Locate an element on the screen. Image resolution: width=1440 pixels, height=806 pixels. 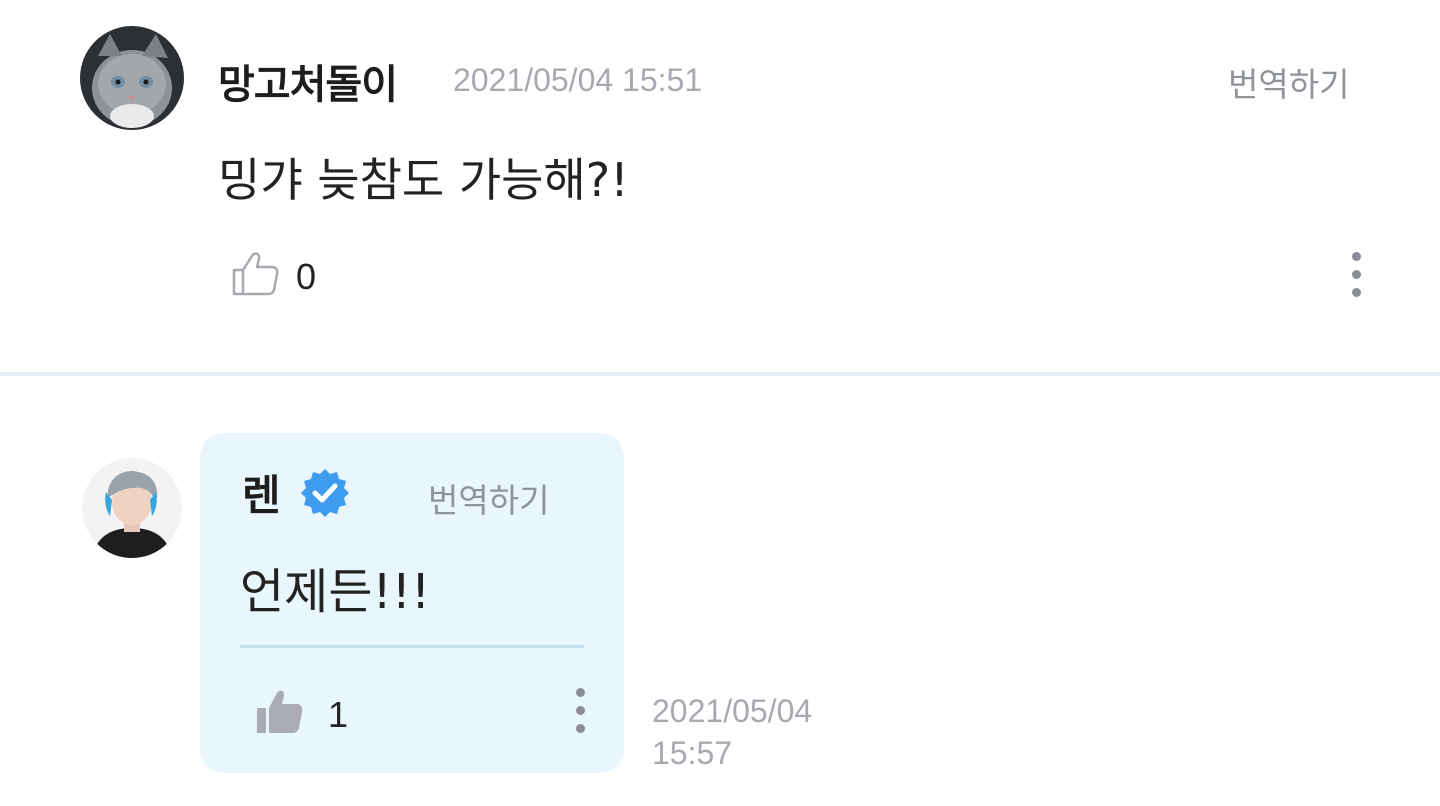
thumbs-up-filled-icon is located at coordinates (280, 711).